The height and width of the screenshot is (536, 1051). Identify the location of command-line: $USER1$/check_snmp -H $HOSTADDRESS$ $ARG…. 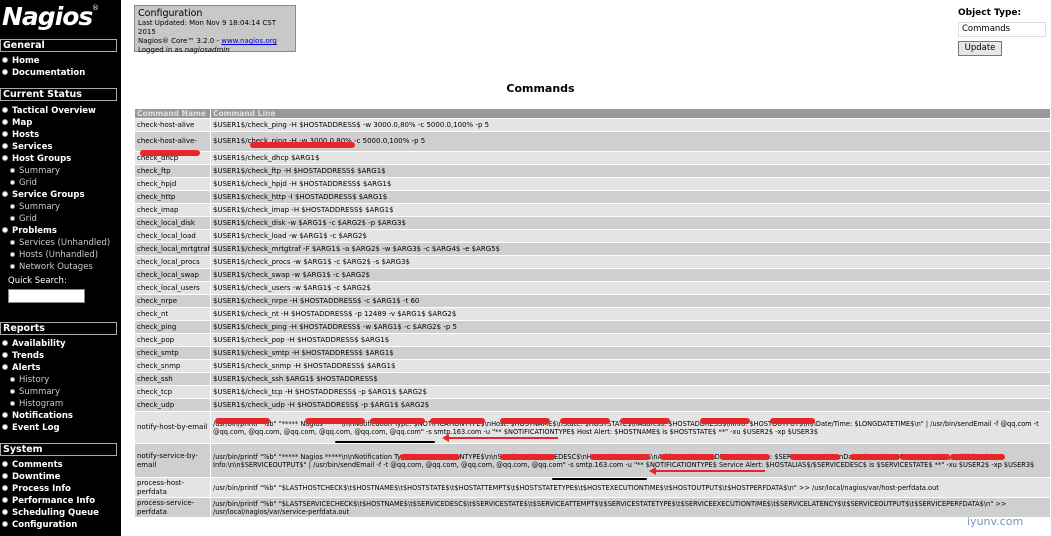
(630, 366).